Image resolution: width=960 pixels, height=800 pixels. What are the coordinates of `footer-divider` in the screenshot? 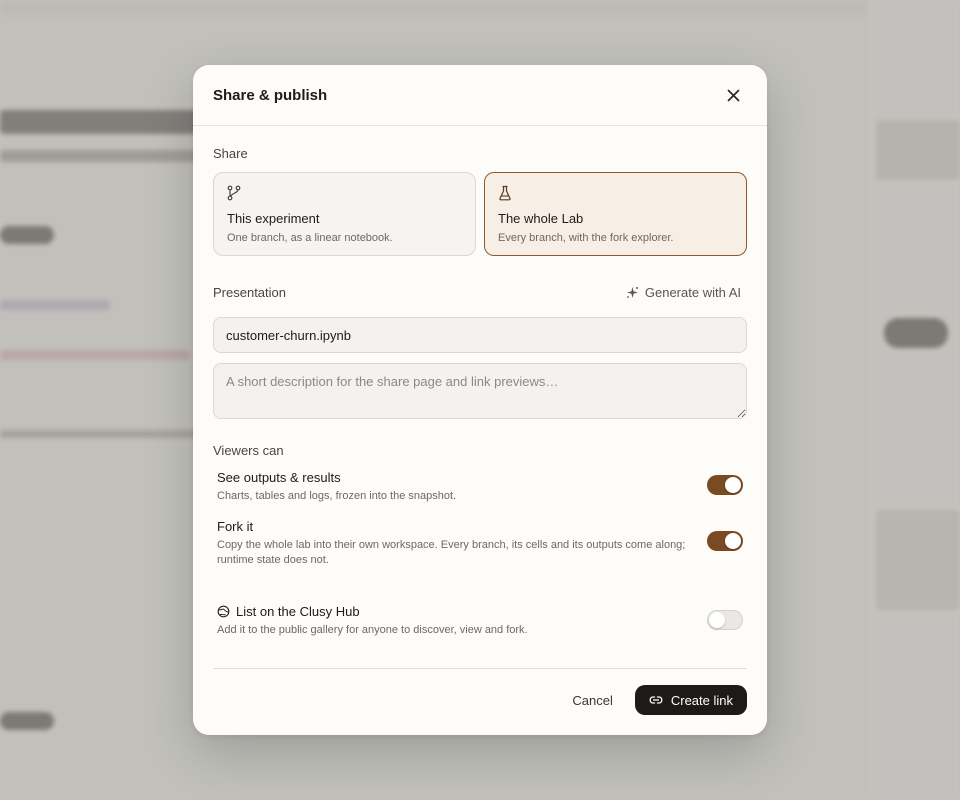 It's located at (480, 668).